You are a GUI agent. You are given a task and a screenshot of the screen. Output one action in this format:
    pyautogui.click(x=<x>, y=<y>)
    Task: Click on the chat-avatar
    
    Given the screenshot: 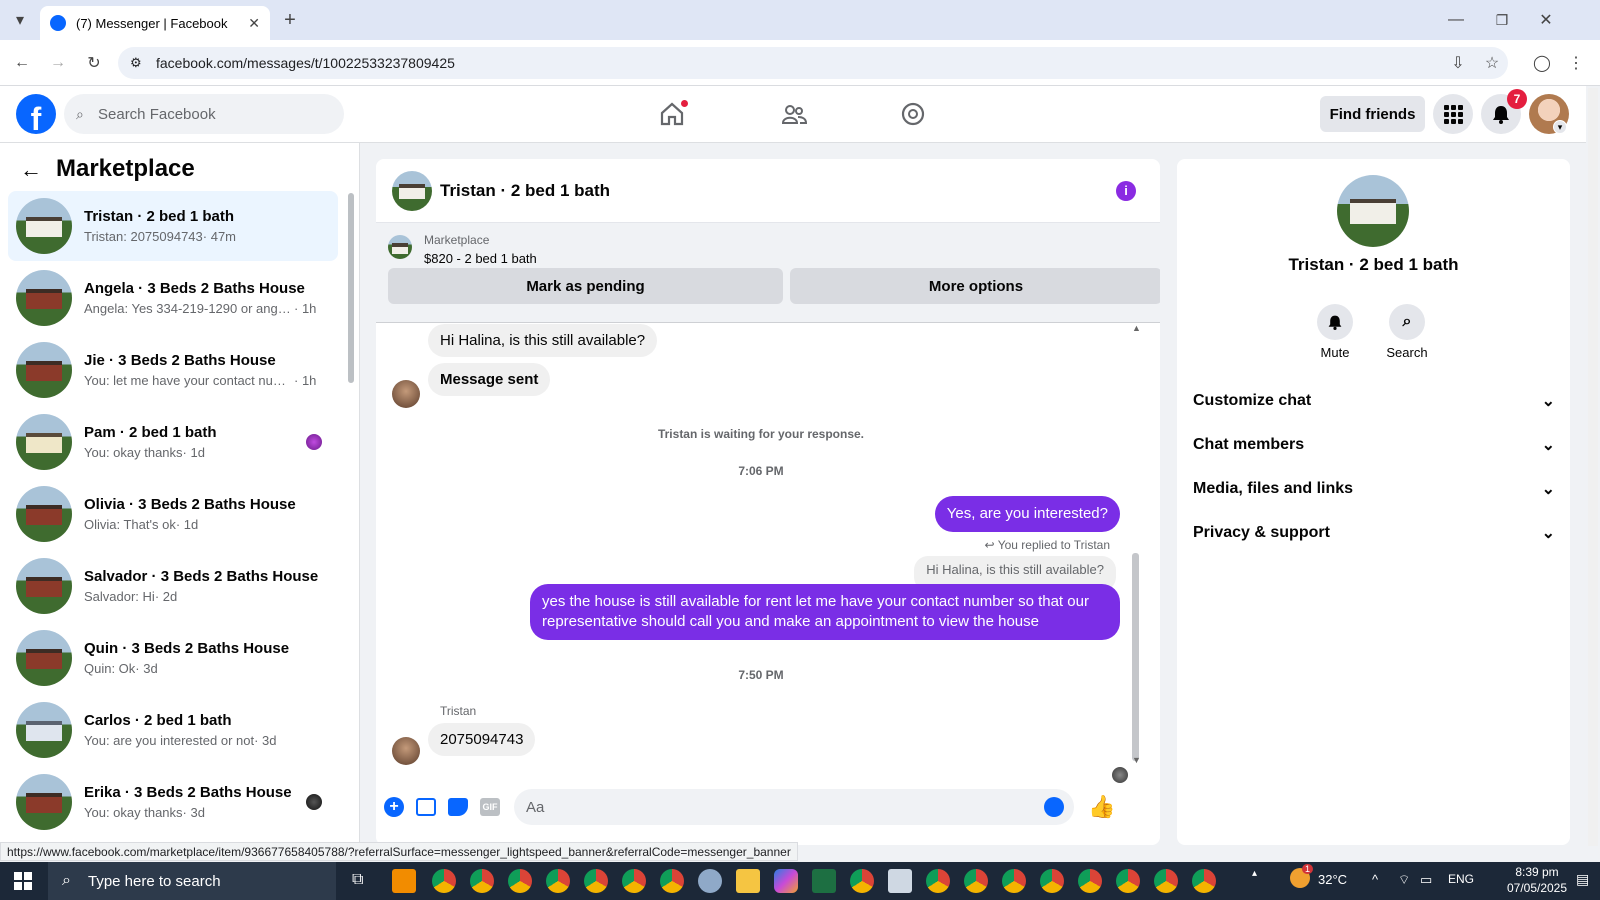 What is the action you would take?
    pyautogui.click(x=412, y=190)
    